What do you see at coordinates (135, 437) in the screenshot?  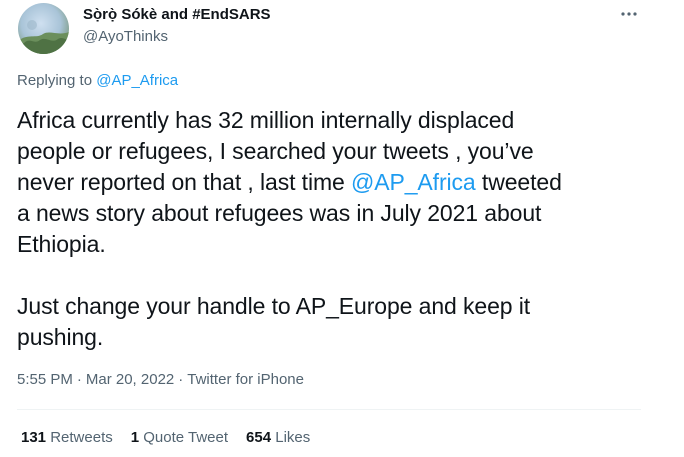 I see `quote-tweets-count: 1` at bounding box center [135, 437].